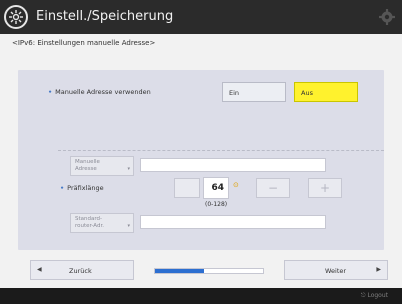 This screenshot has width=402, height=304. I want to click on prefix-range: (0-128), so click(216, 204).